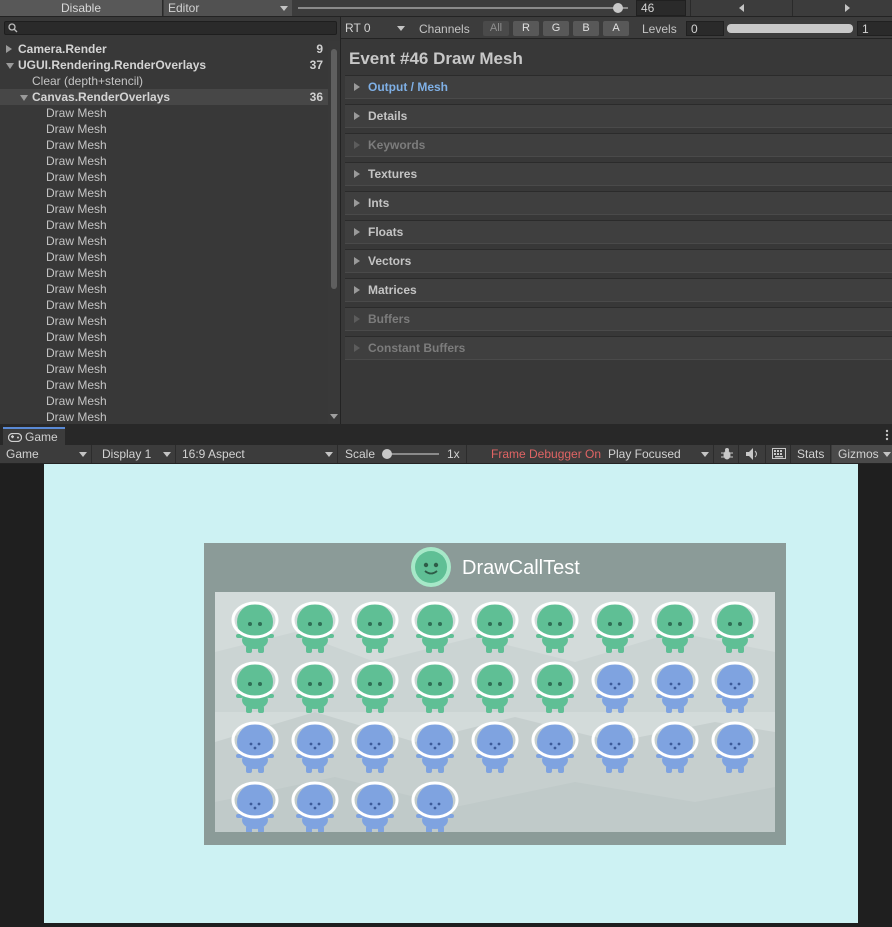 Image resolution: width=892 pixels, height=927 pixels. I want to click on target-dropdown: Editor, so click(228, 8).